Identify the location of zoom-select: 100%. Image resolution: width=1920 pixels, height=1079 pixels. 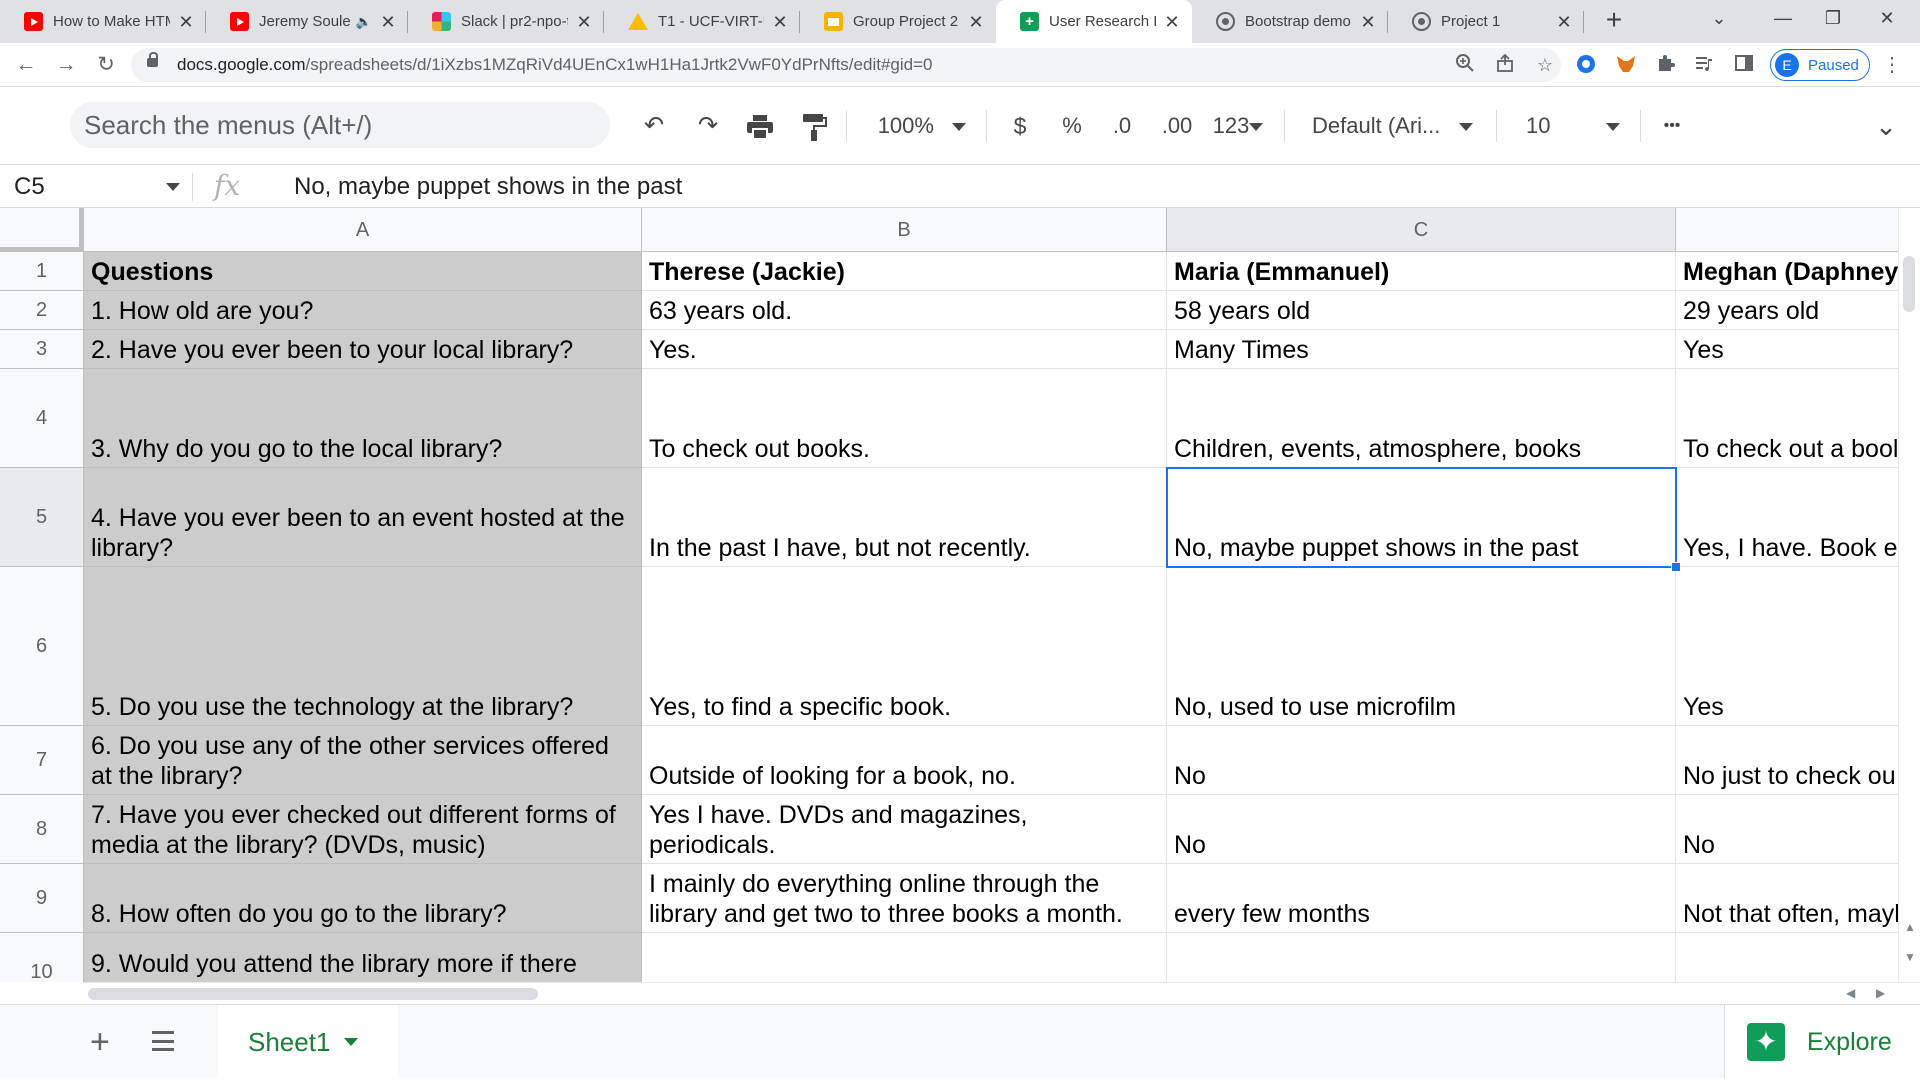
(922, 126).